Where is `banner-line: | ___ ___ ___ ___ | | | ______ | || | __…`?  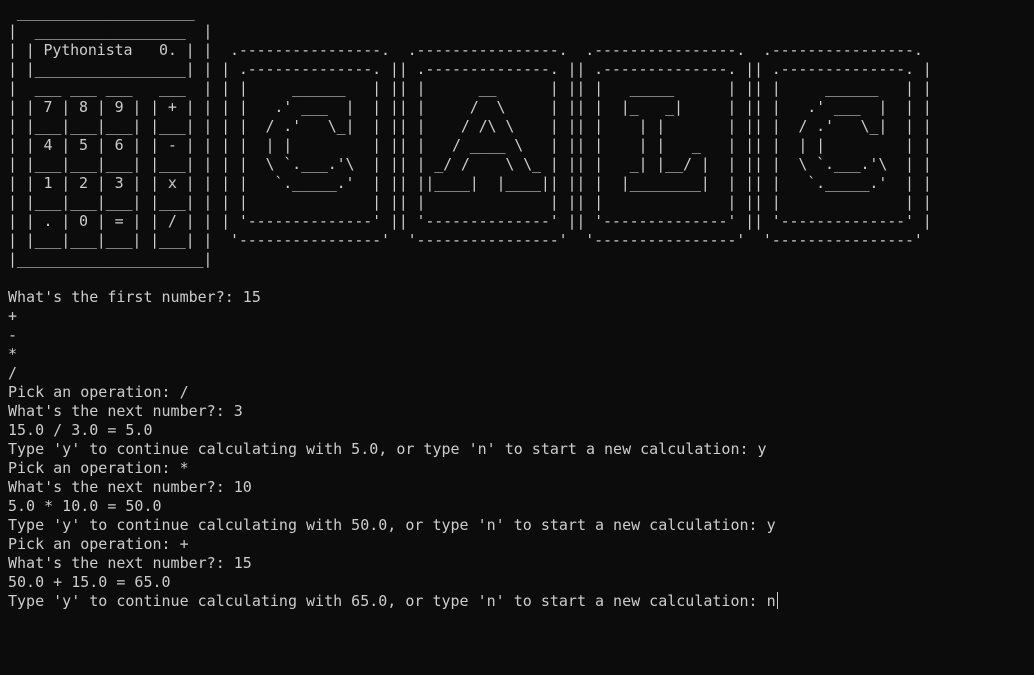
banner-line: | ___ ___ ___ ___ | | | ______ | || | __… is located at coordinates (470, 88).